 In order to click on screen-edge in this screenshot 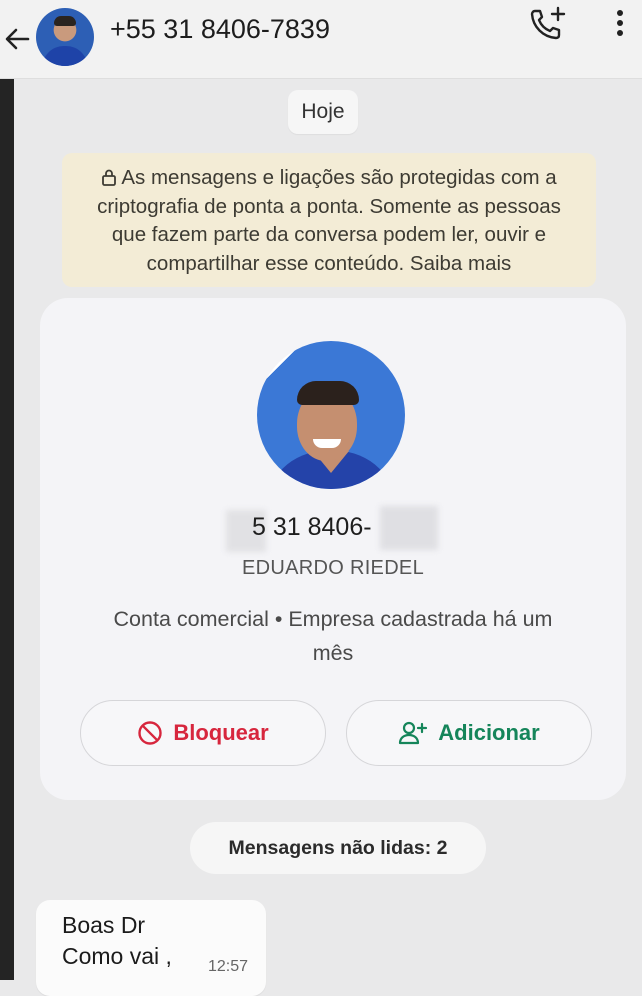, I will do `click(7, 490)`.